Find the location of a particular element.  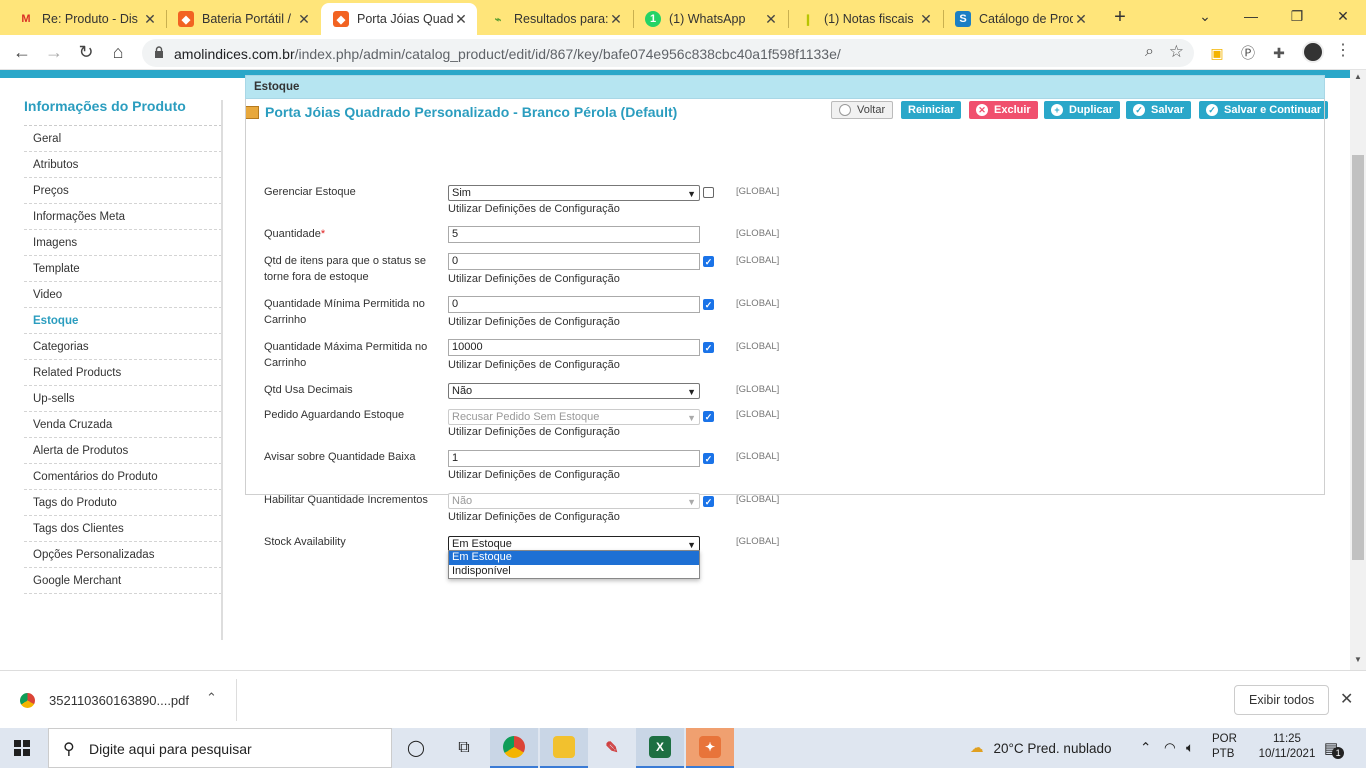

tab-gmail: M Re: Produto - Dis ✕ is located at coordinates (86, 19).